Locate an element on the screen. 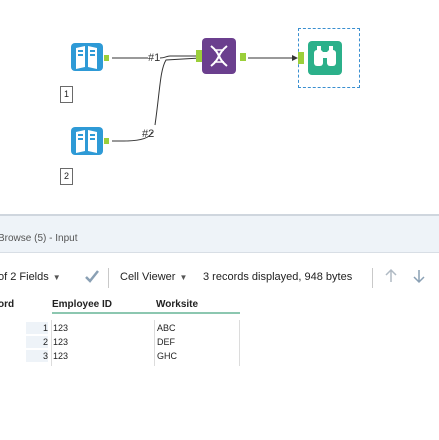  apply-checkmark-button is located at coordinates (92, 277).